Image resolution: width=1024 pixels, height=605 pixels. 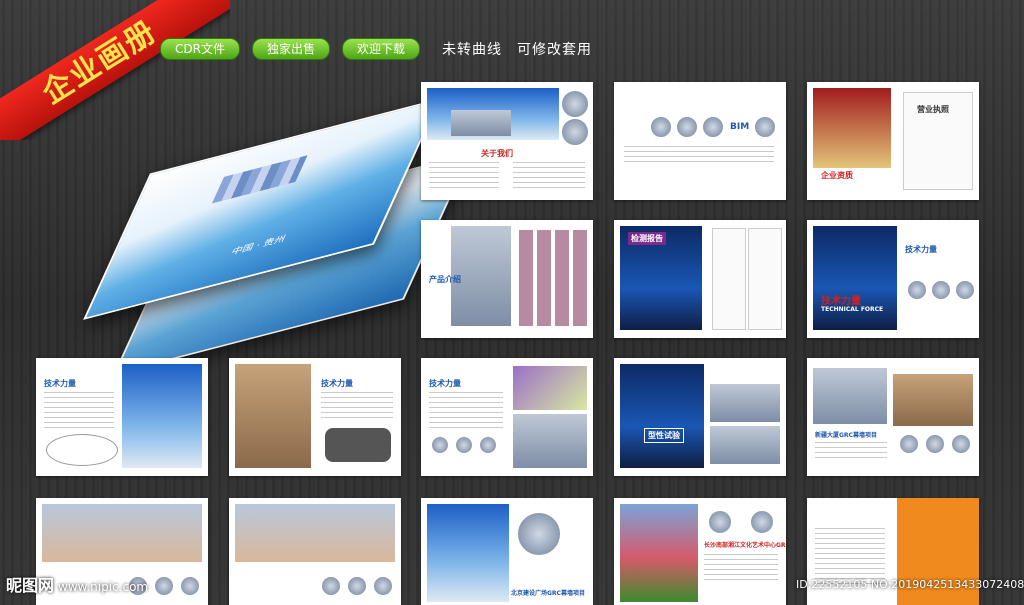 I want to click on about-heading: 关于我们, so click(x=497, y=153).